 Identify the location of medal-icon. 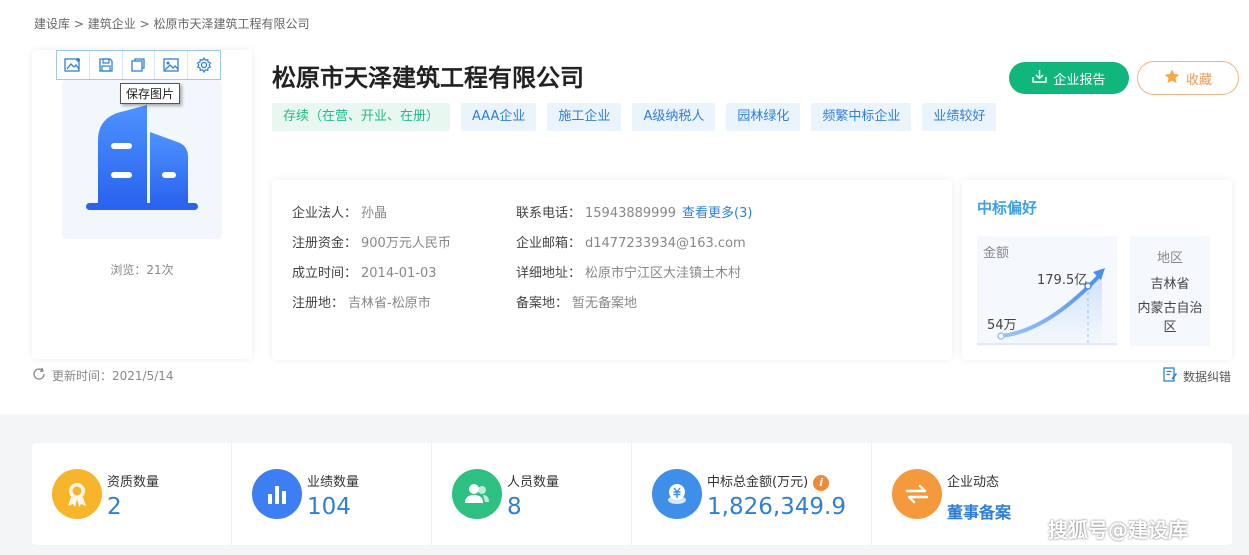
(77, 494).